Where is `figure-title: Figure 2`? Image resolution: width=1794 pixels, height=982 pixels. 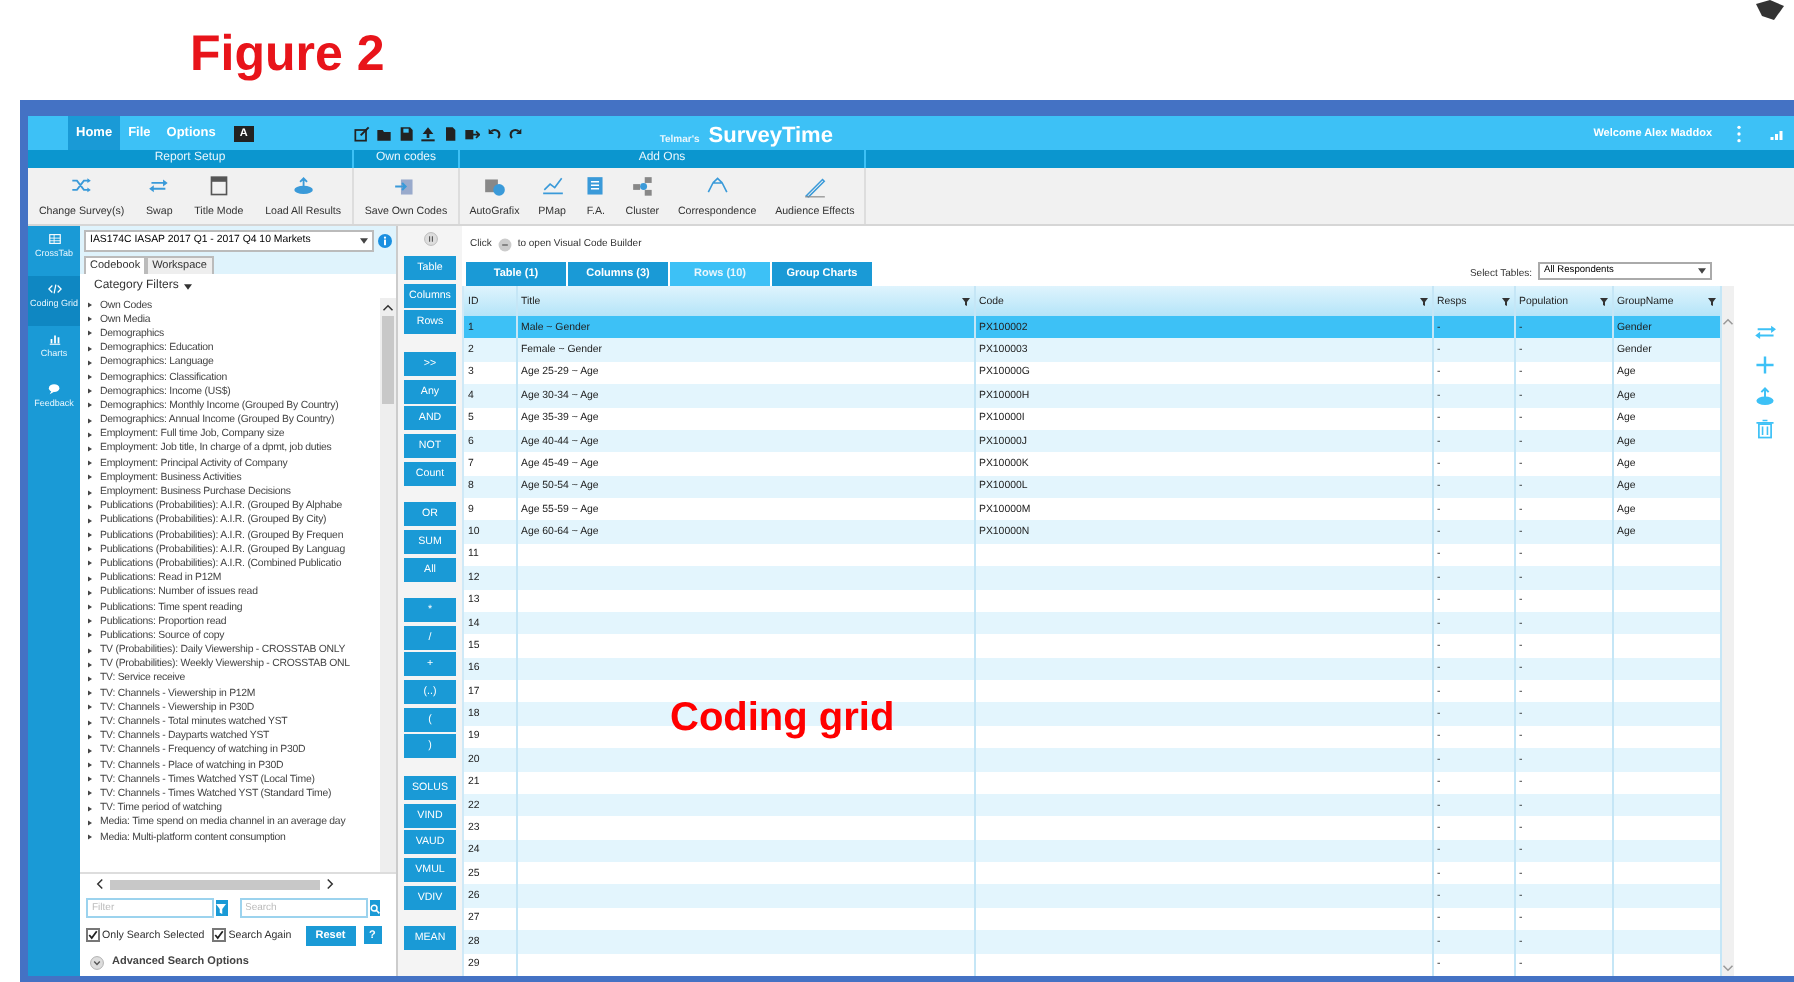 figure-title: Figure 2 is located at coordinates (287, 55).